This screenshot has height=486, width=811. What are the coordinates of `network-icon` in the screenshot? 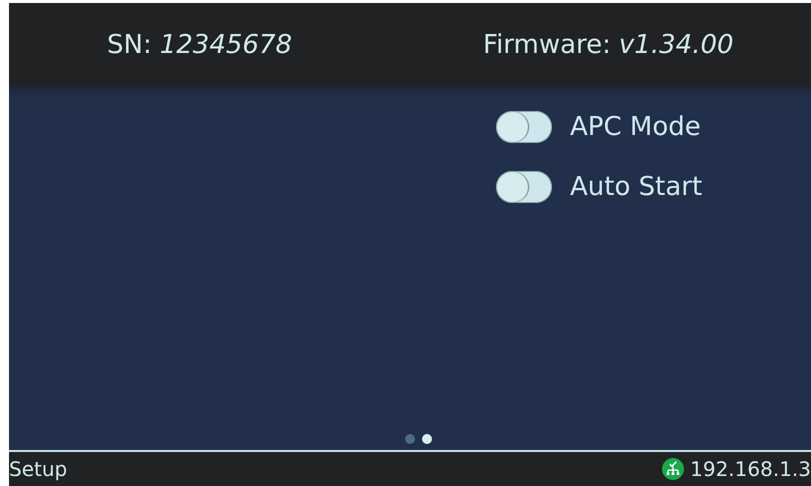 It's located at (673, 469).